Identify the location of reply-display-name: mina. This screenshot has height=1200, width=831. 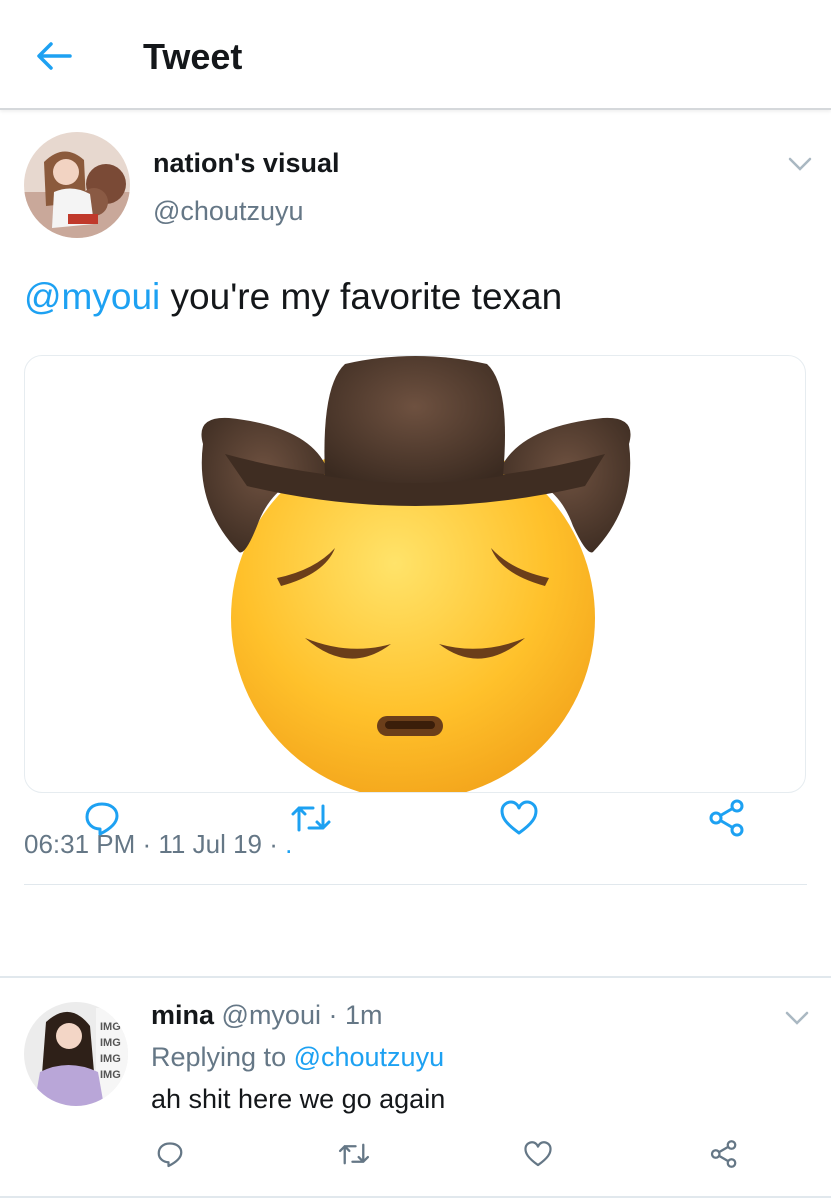
(182, 1015).